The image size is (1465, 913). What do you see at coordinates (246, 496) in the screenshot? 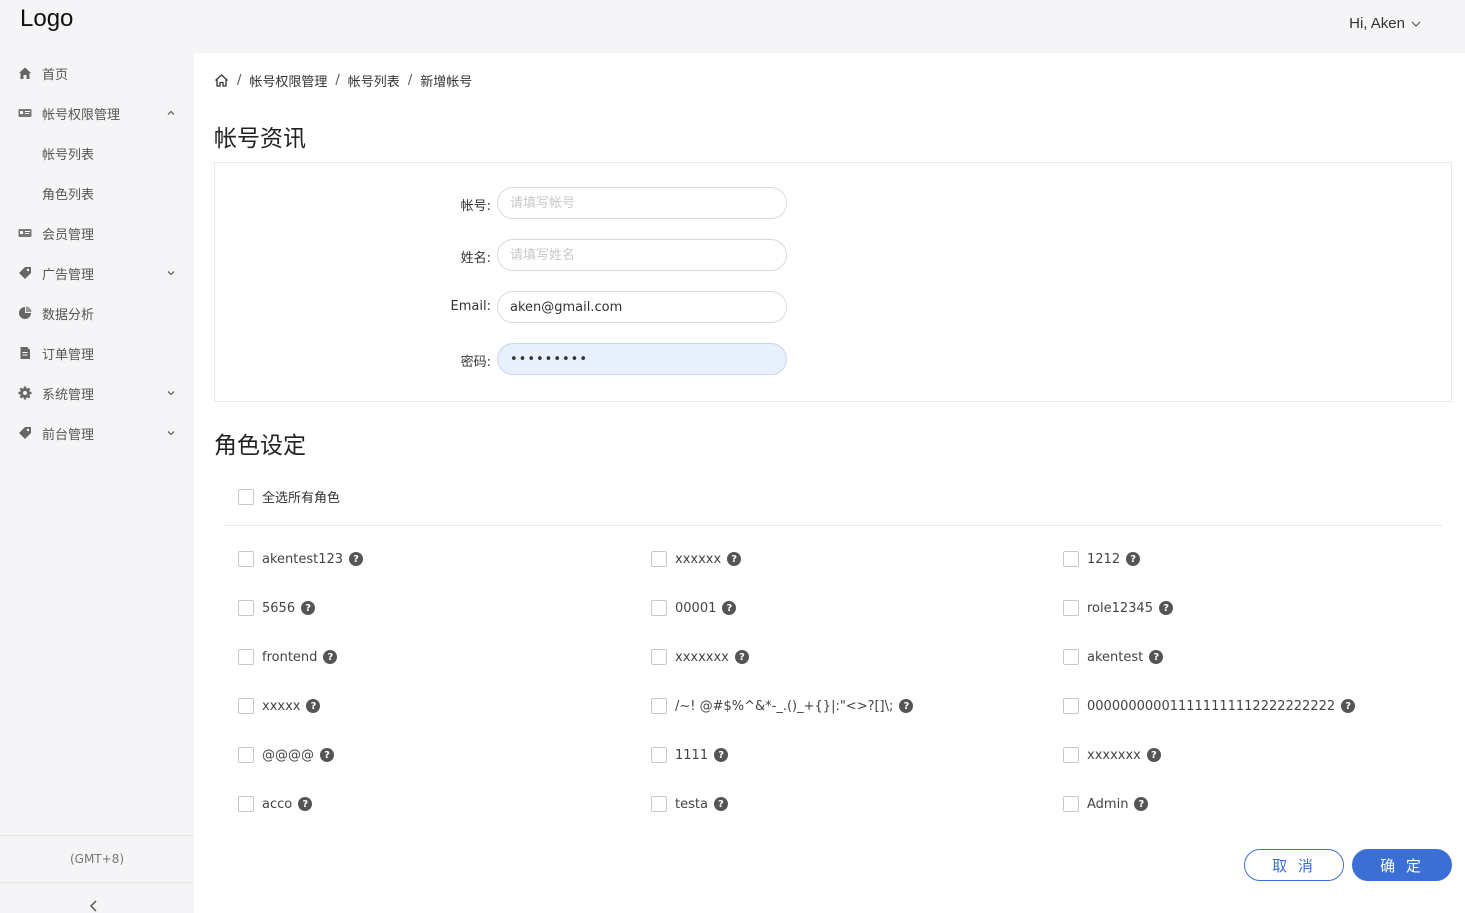
I see `select-all-checkbox` at bounding box center [246, 496].